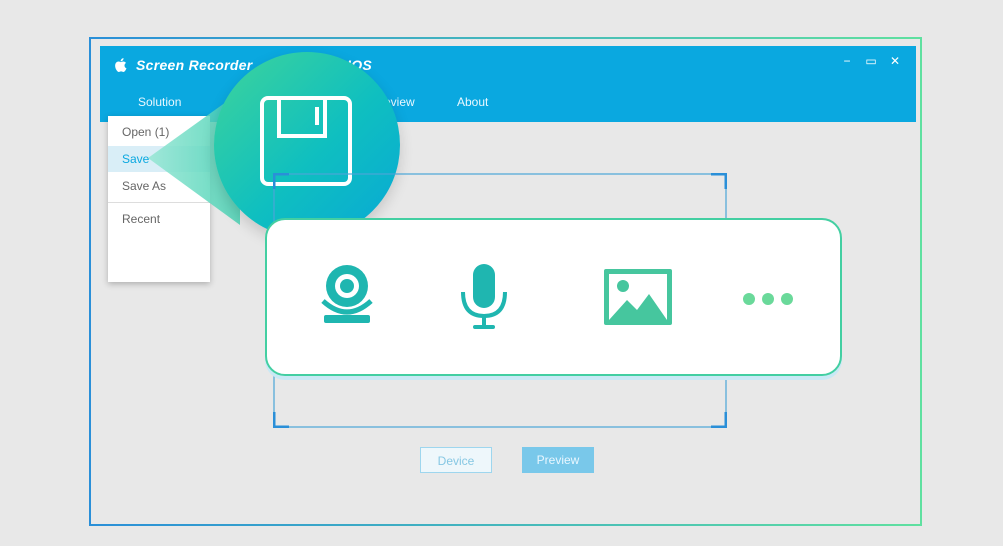  Describe the element at coordinates (847, 61) in the screenshot. I see `minimize-button: −` at that location.